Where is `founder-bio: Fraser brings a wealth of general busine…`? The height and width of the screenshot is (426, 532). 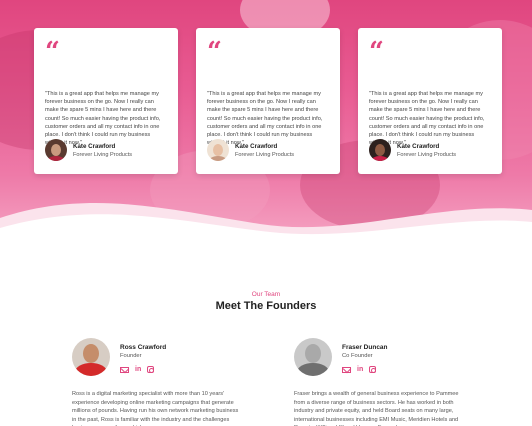
founder-bio: Fraser brings a wealth of general busine… is located at coordinates (376, 408).